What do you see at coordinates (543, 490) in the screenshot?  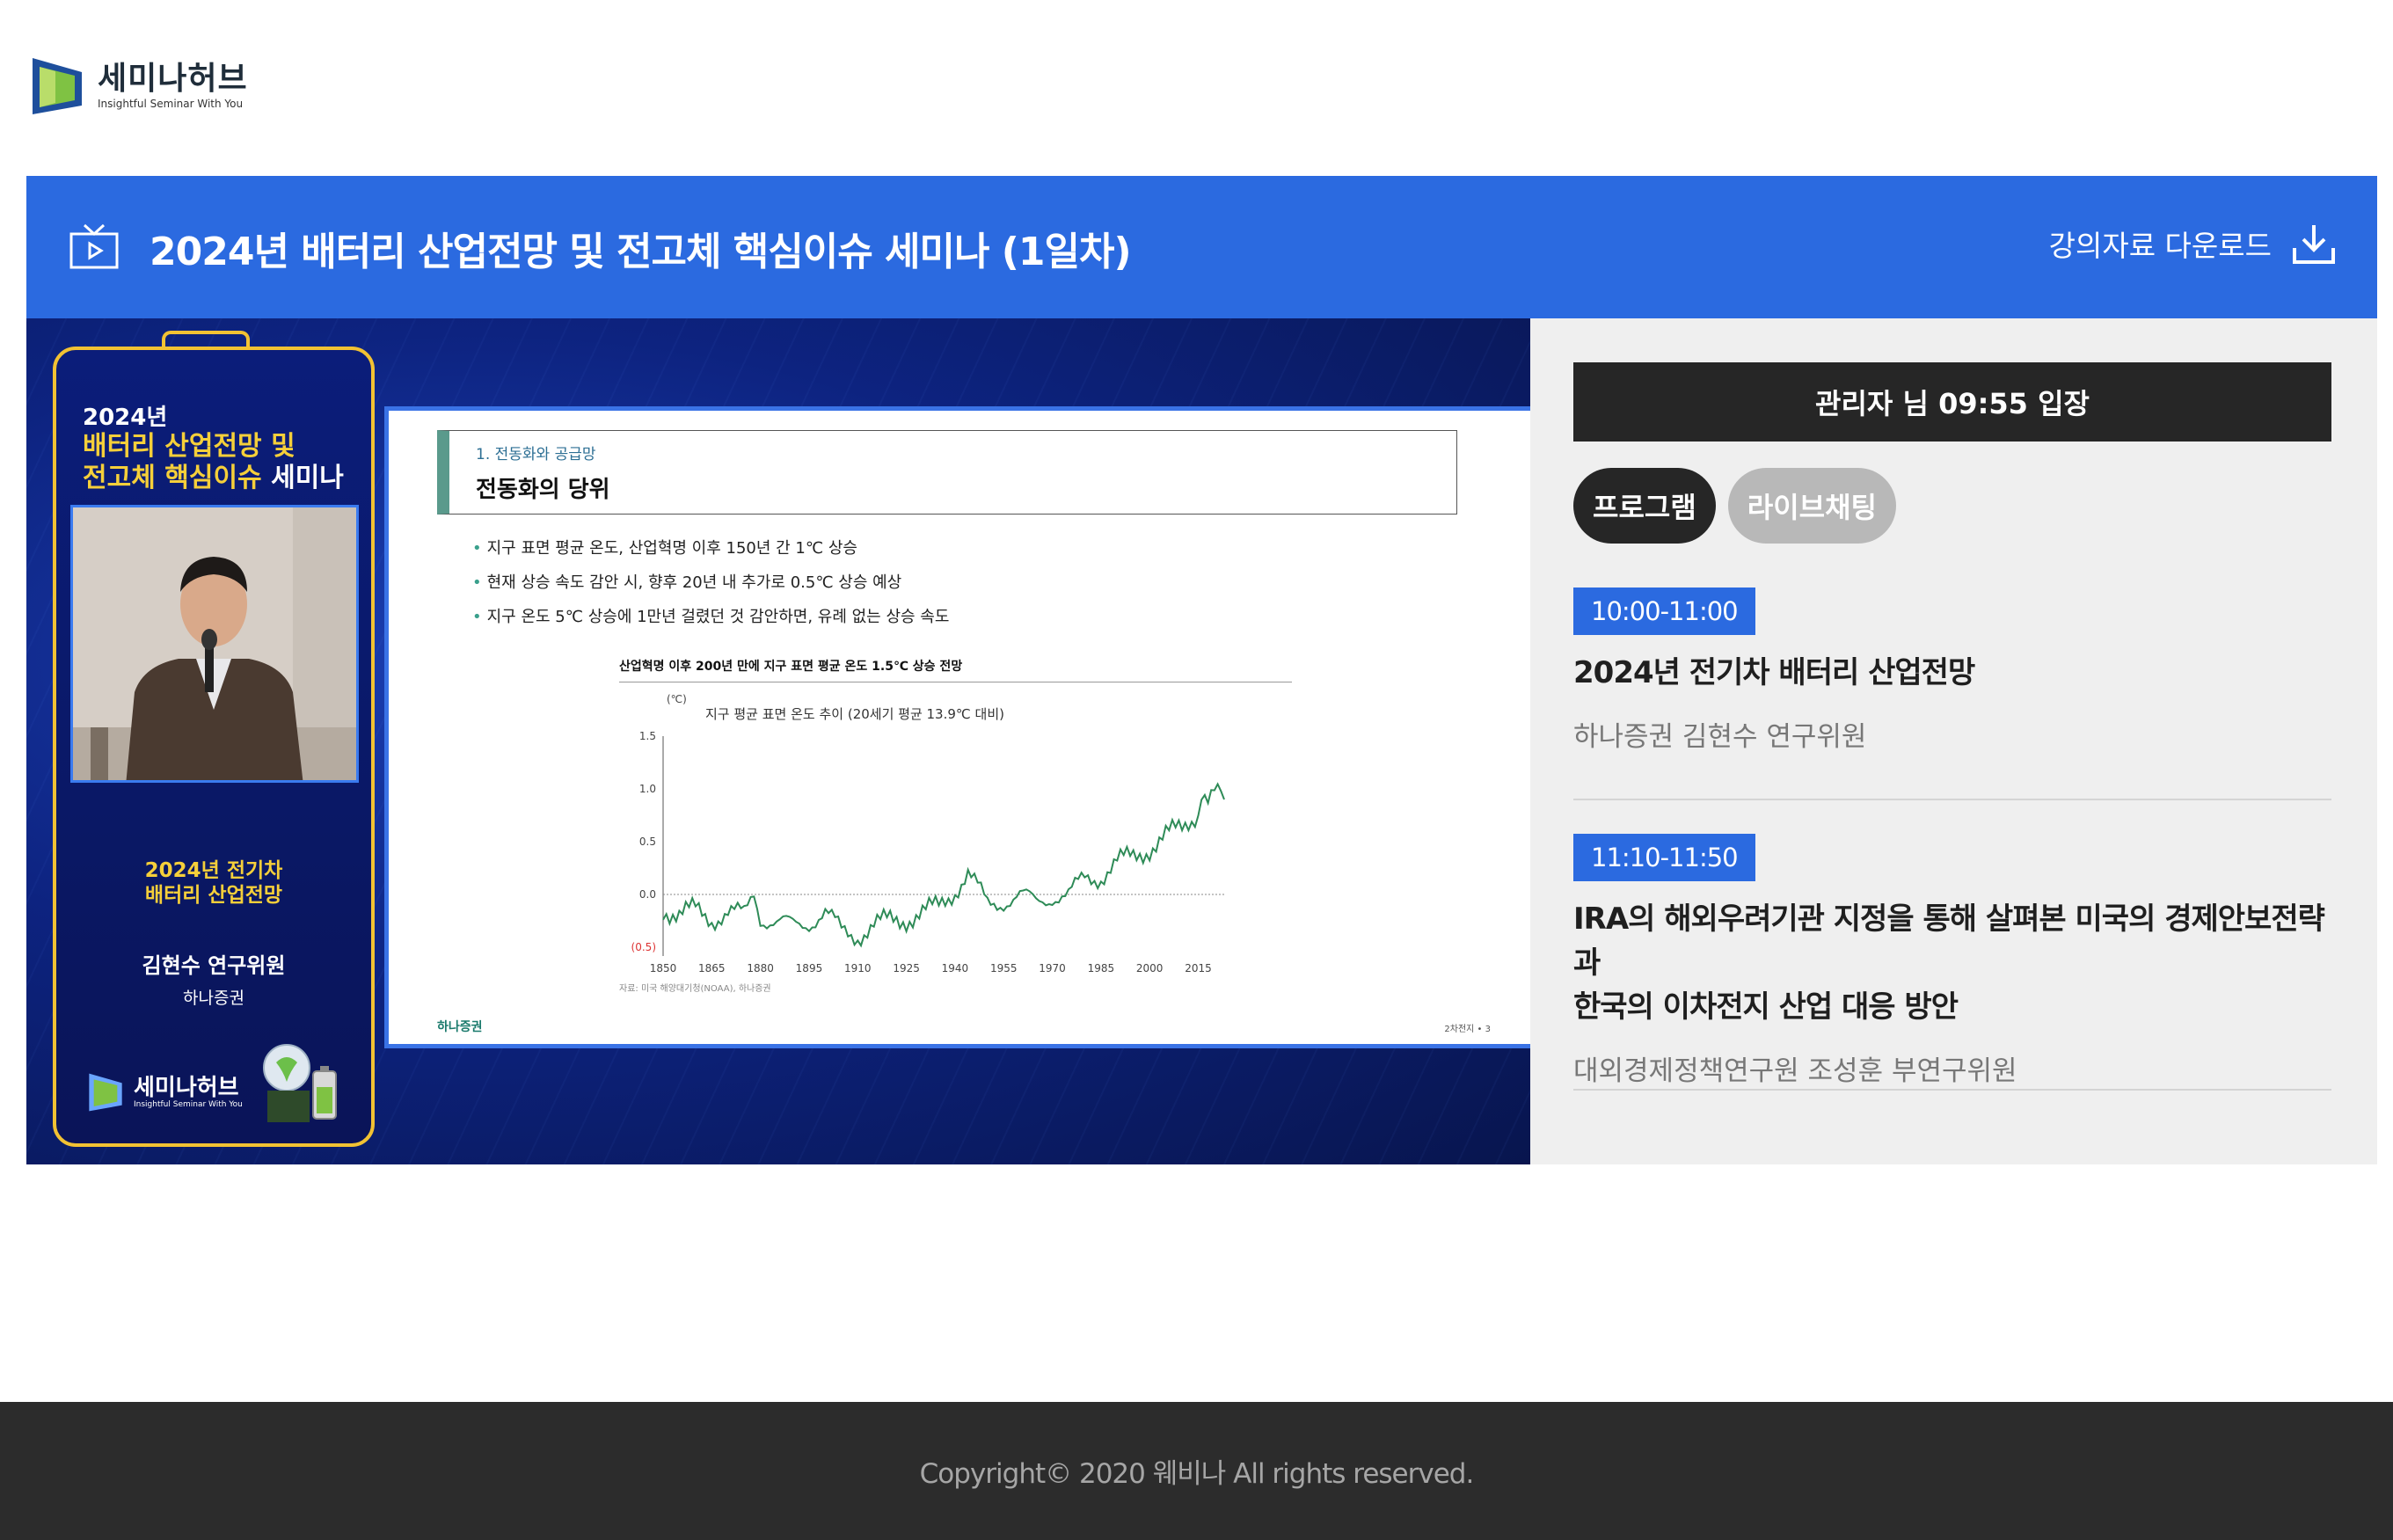 I see `slide-title: 전동화의 당위` at bounding box center [543, 490].